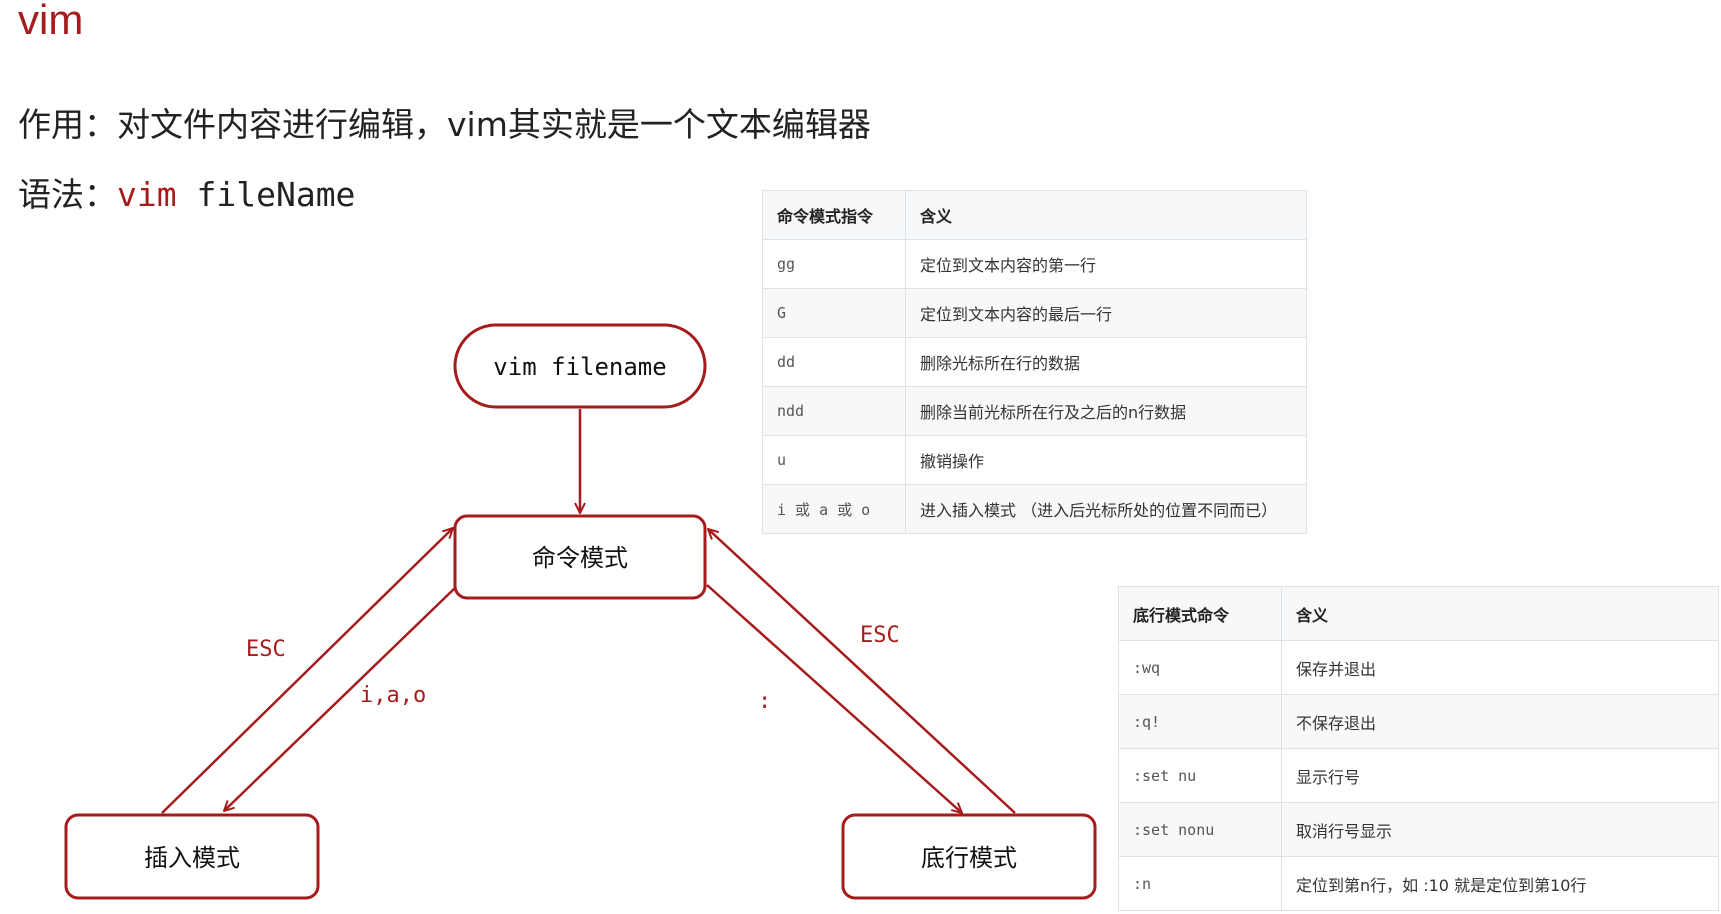 This screenshot has width=1721, height=914. I want to click on bottom-header-command: 底行模式命令, so click(1200, 613).